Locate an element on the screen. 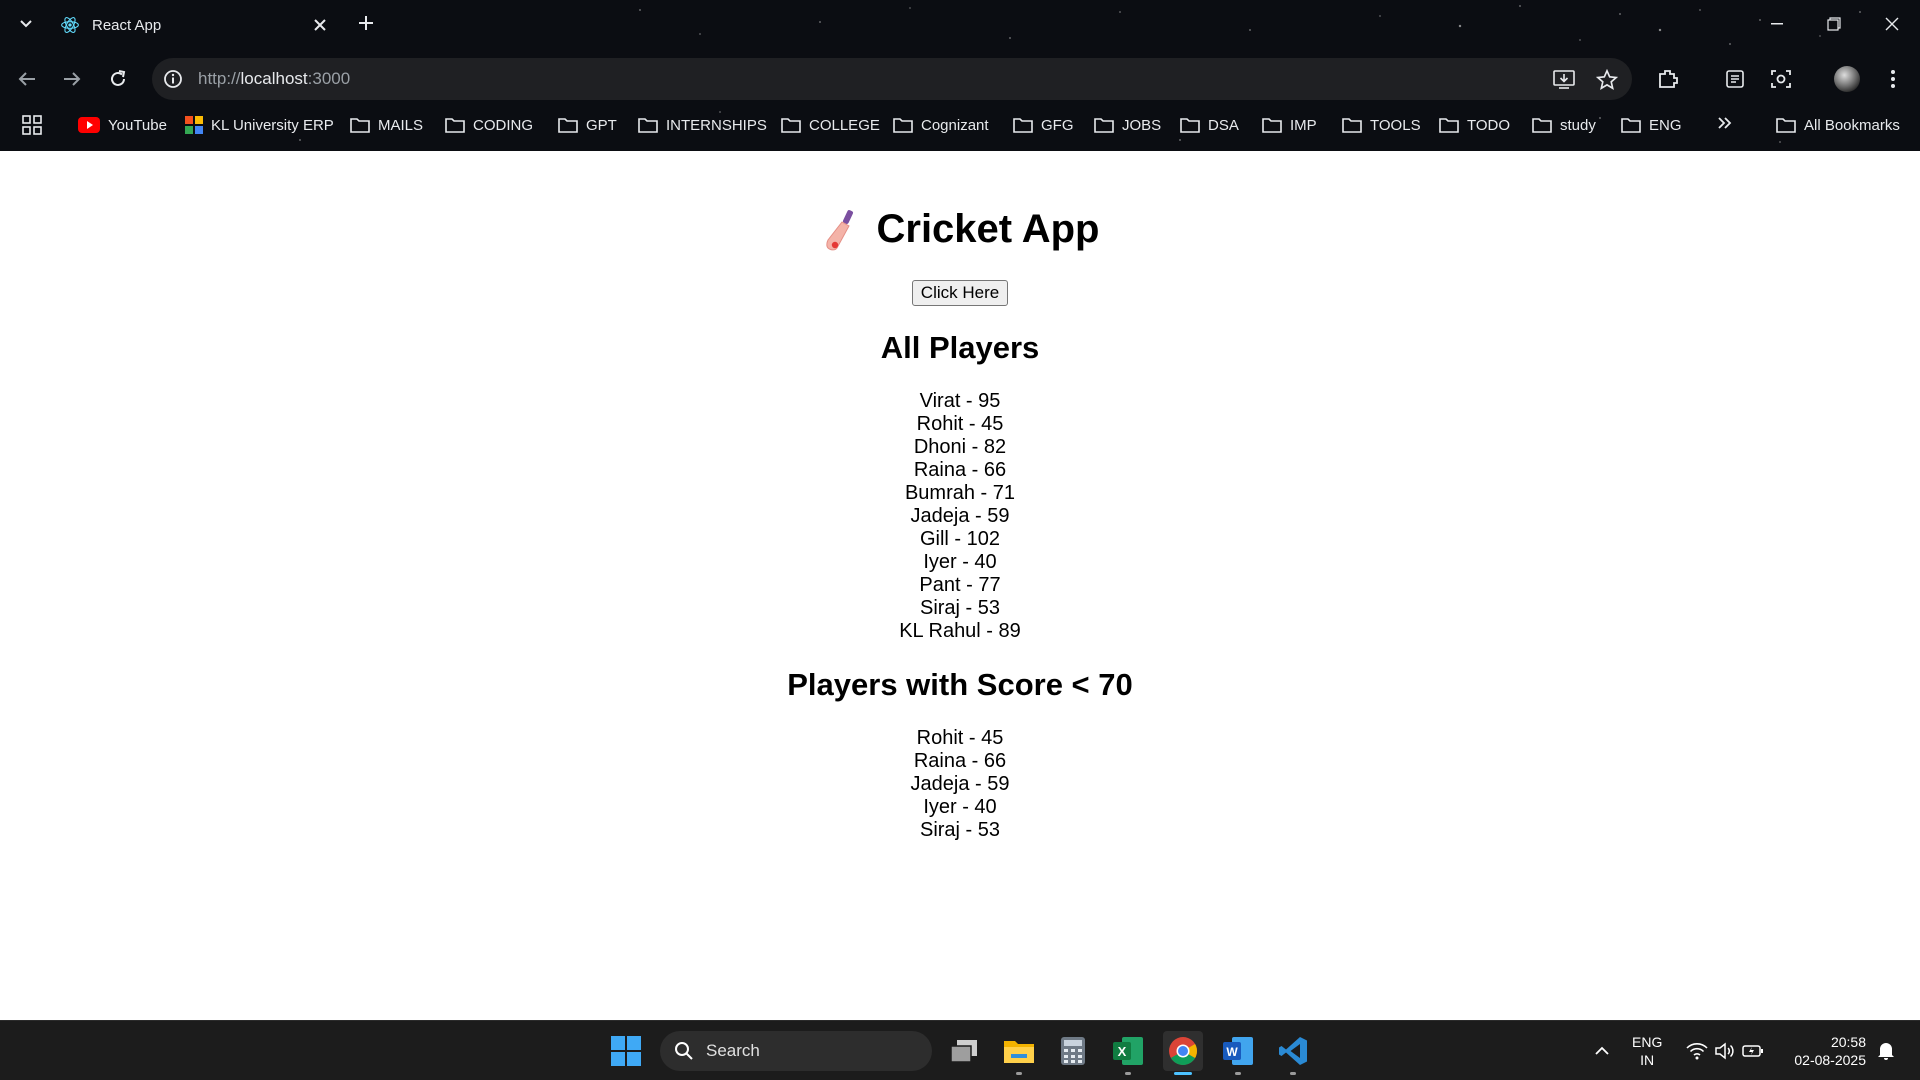 The width and height of the screenshot is (1920, 1080). apps-grid-icon is located at coordinates (32, 125).